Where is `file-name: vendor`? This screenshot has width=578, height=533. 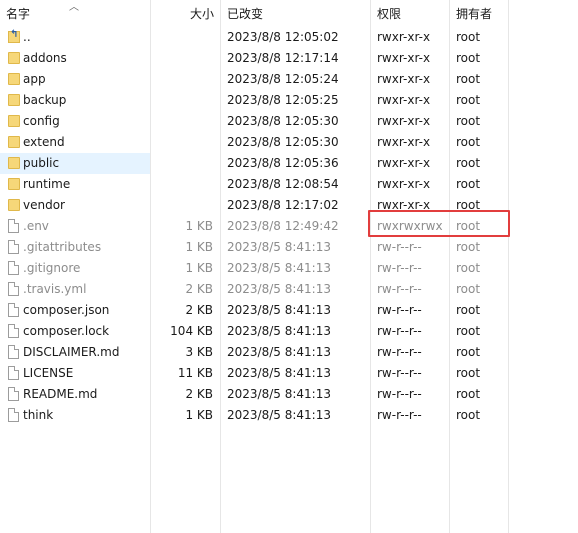
file-name: vendor is located at coordinates (44, 205).